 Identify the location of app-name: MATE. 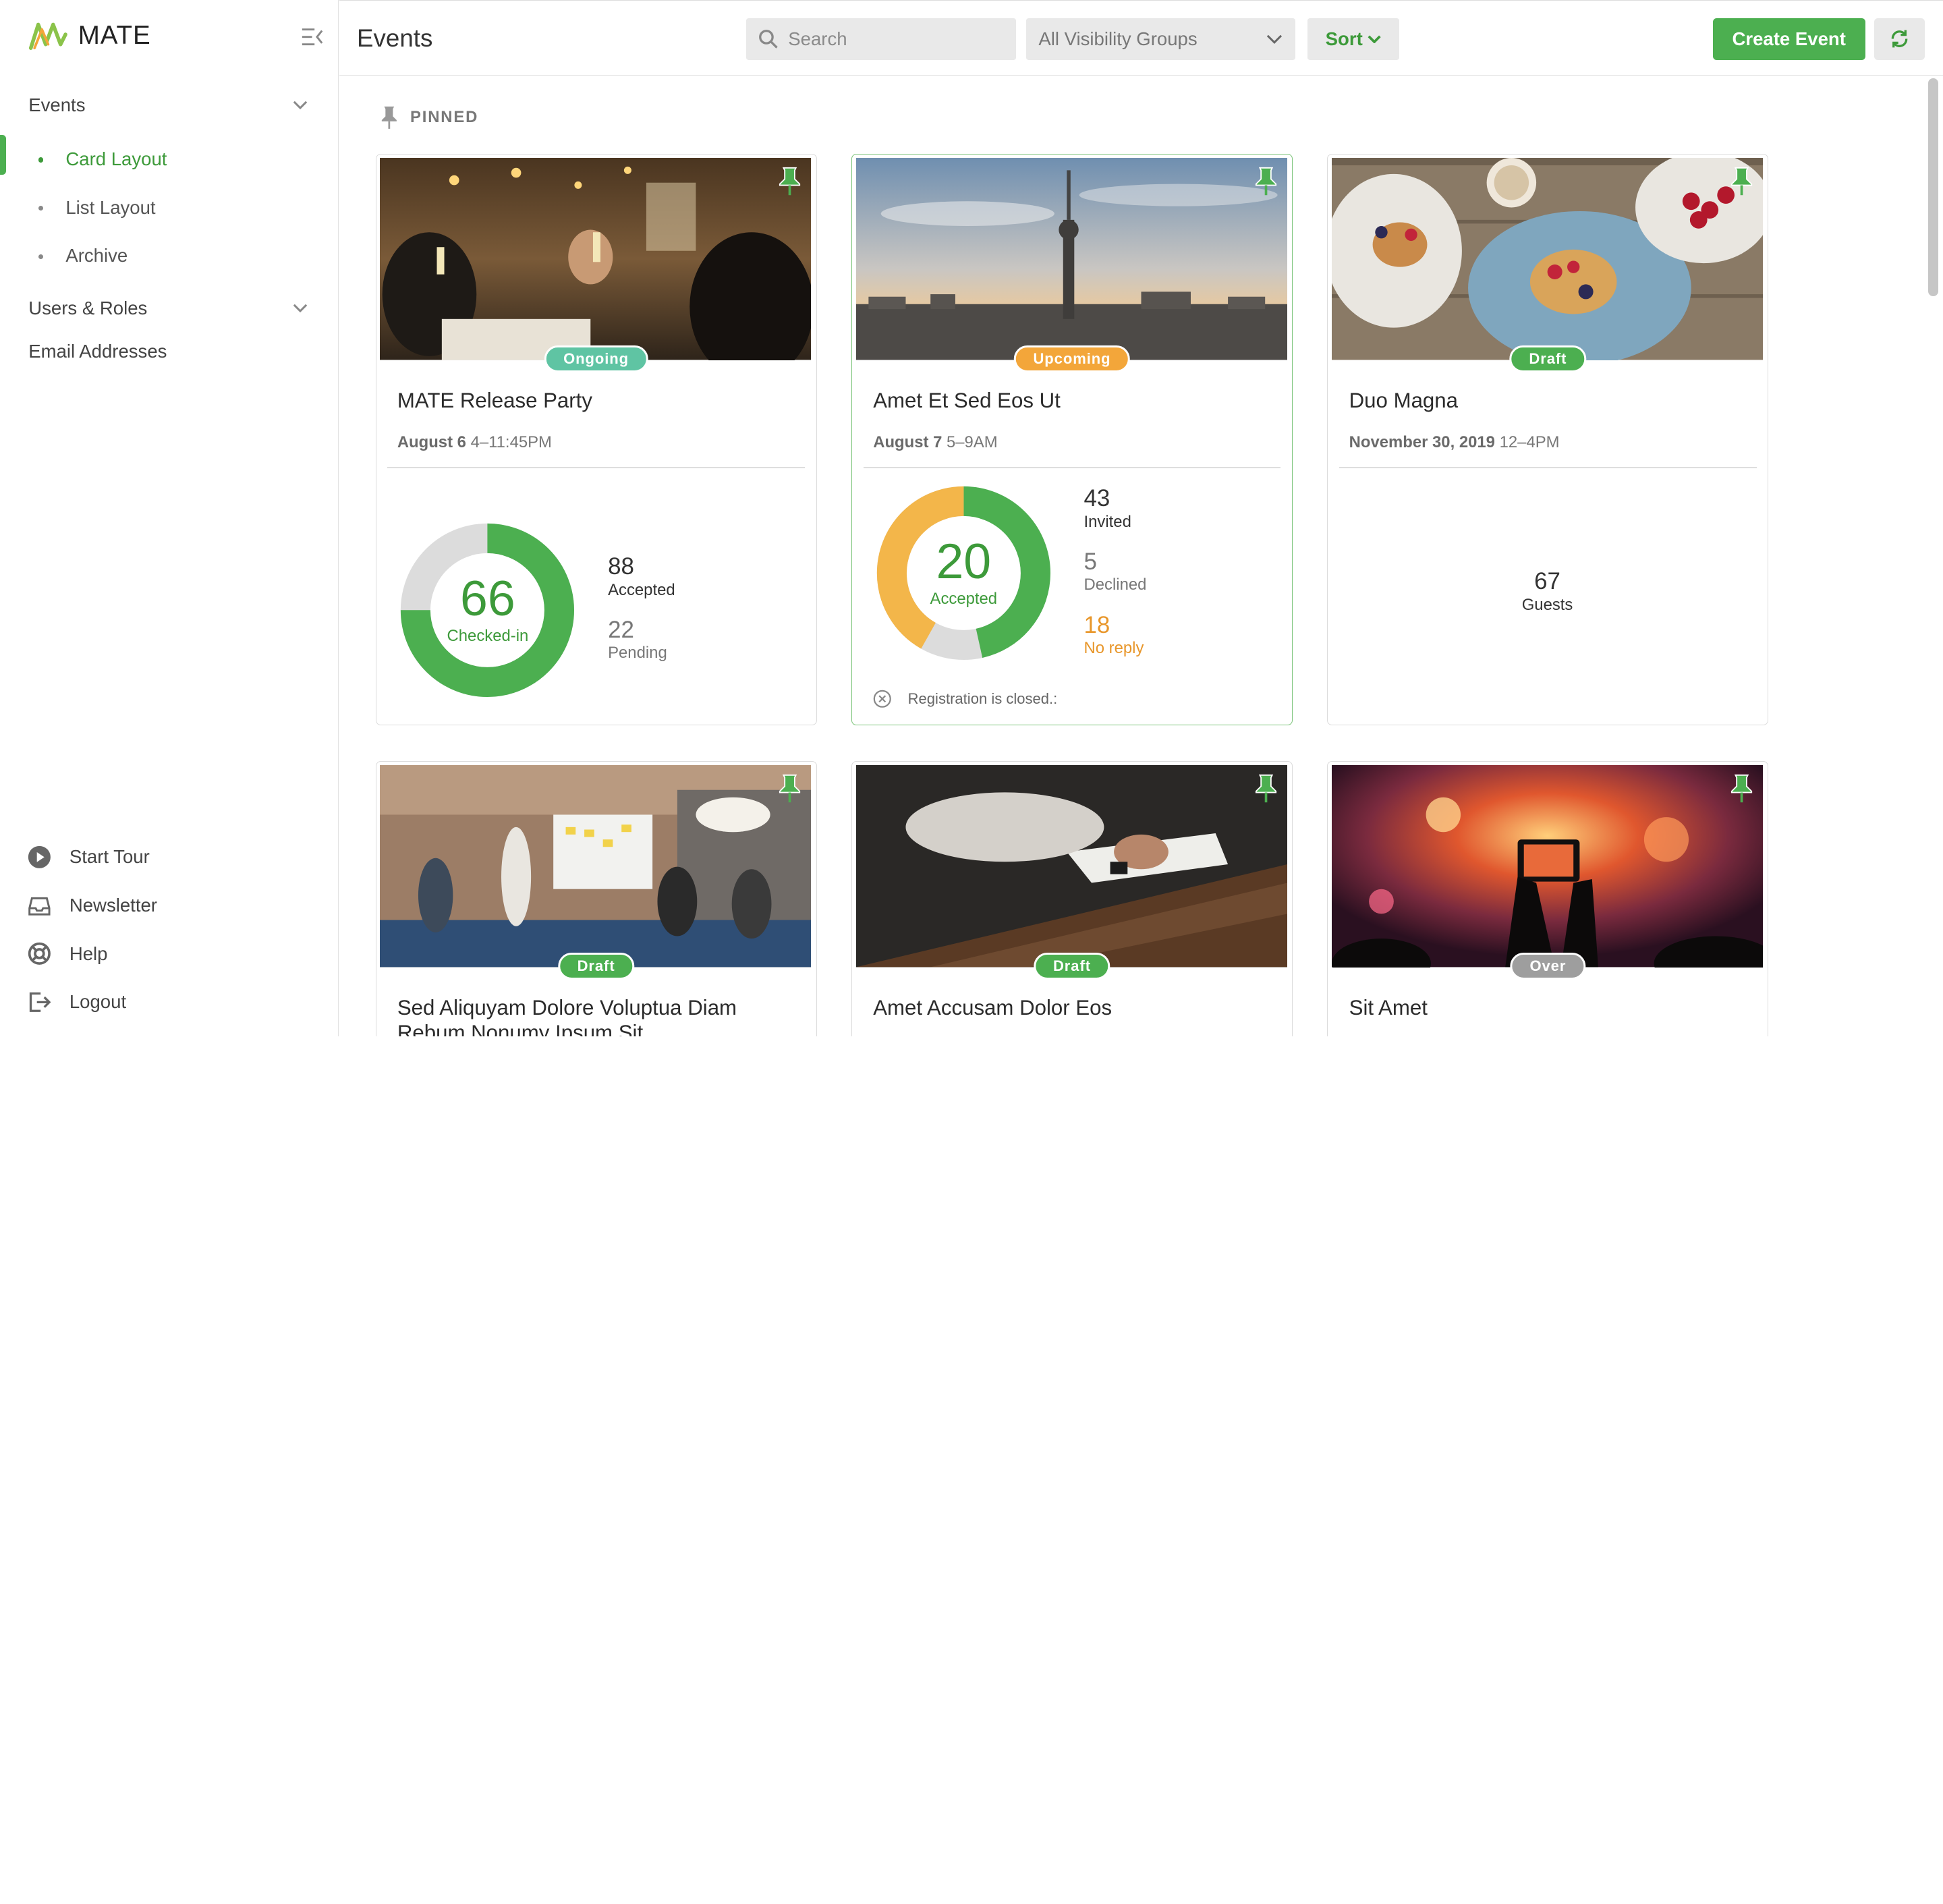
(114, 36).